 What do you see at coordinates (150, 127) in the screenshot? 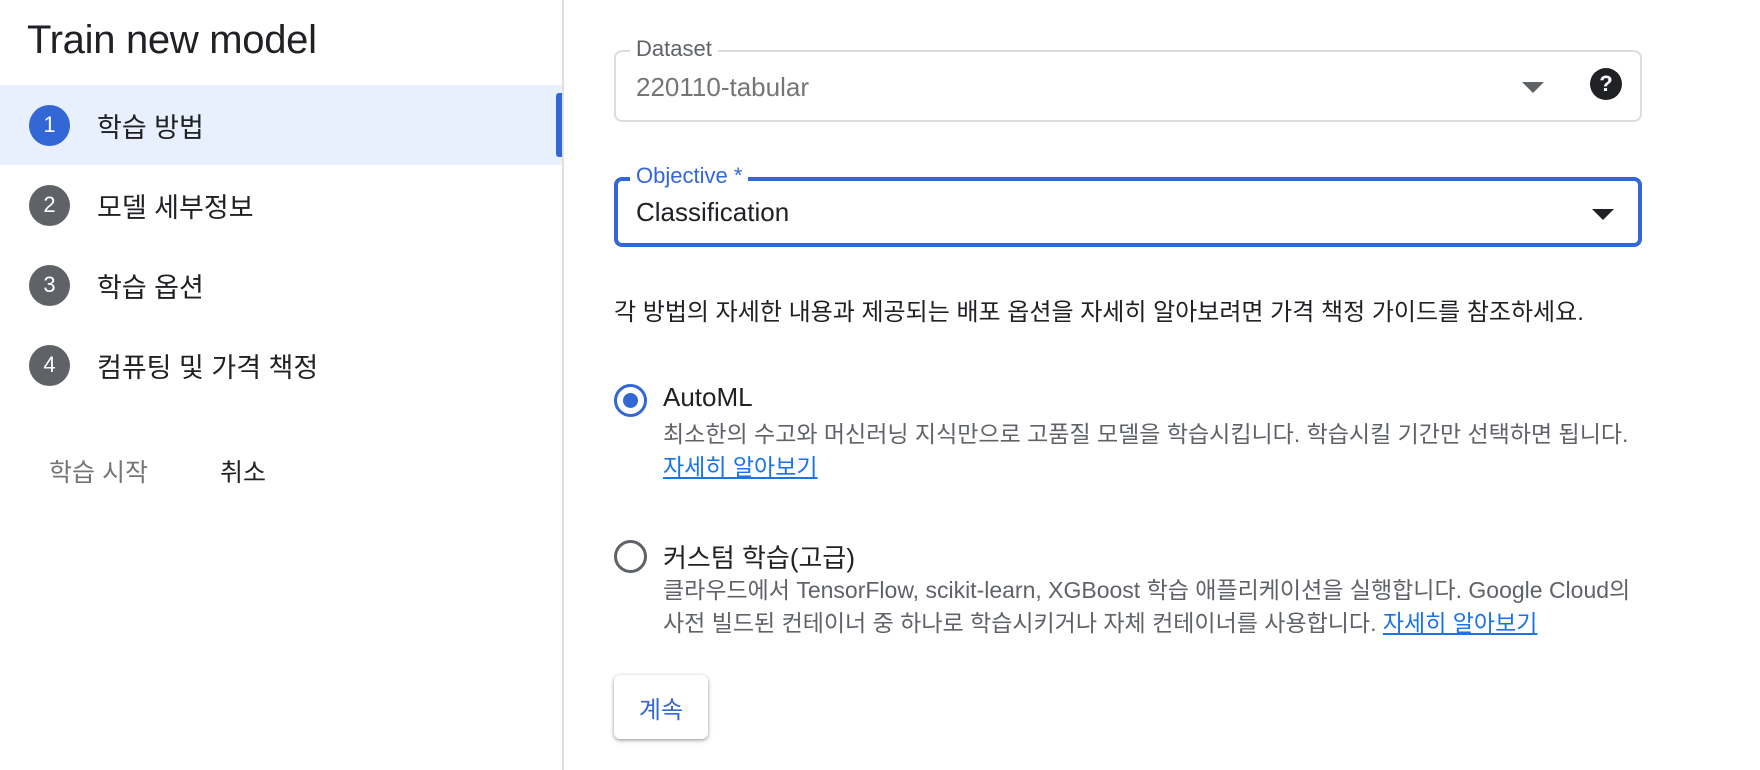
I see `step-label: 학습 방법` at bounding box center [150, 127].